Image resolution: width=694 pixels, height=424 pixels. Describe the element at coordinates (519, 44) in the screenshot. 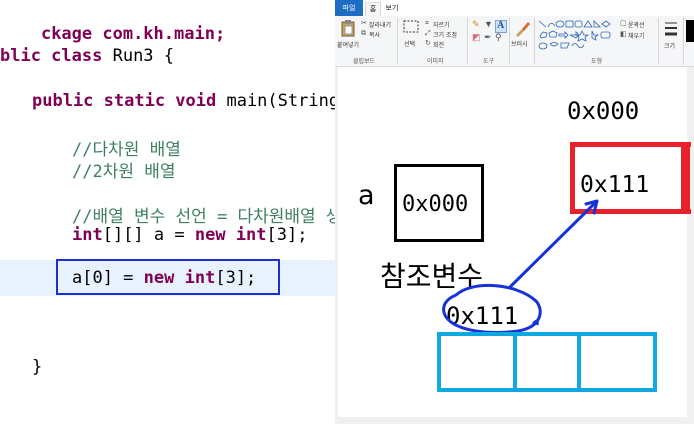

I see `brushes-label: 브러시` at that location.